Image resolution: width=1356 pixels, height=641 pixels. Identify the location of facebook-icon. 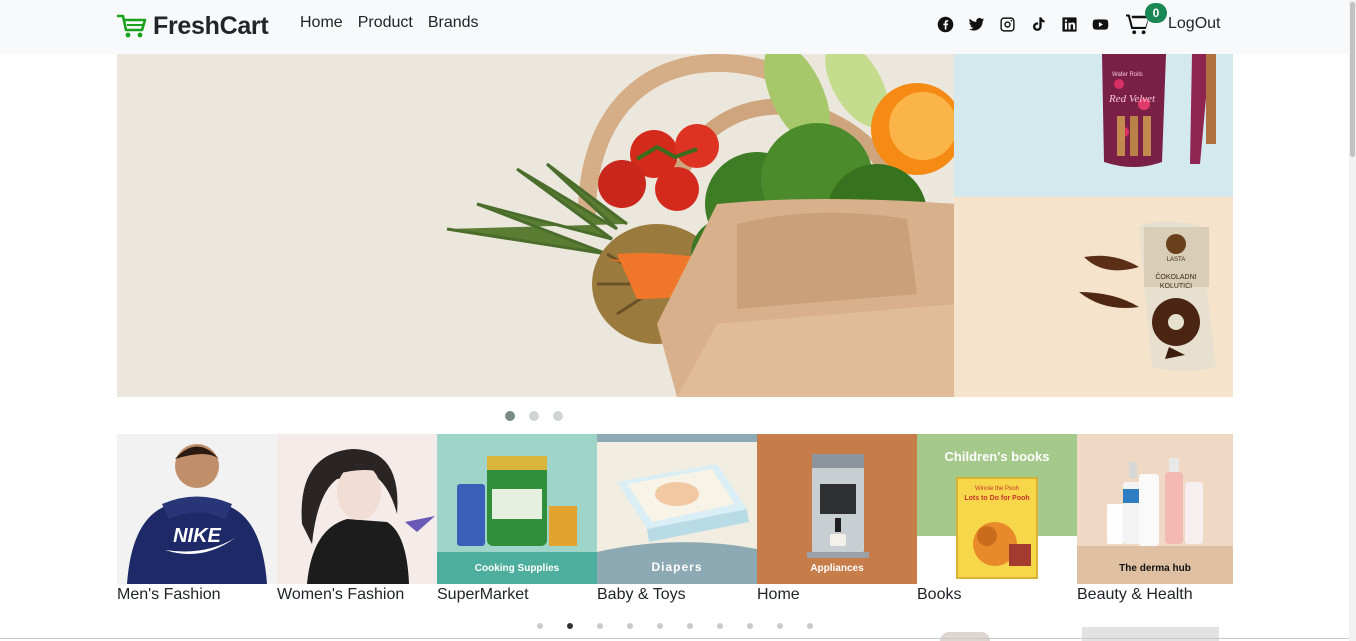
(945, 24).